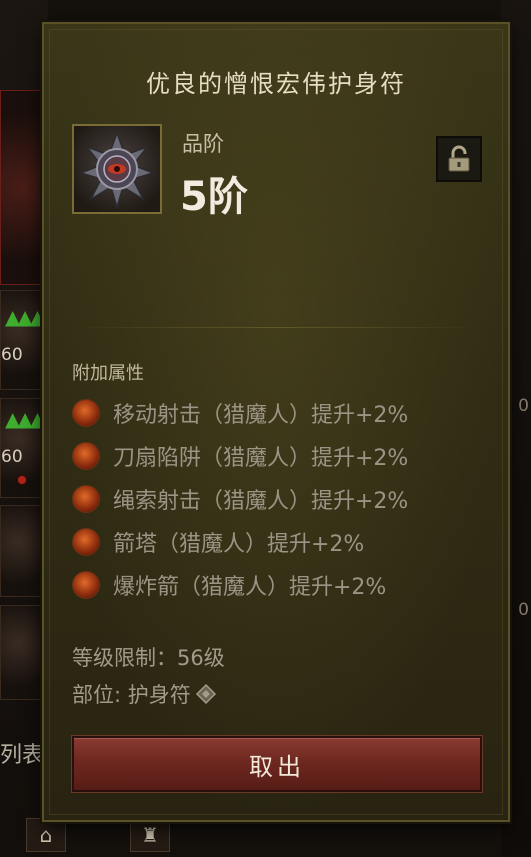  What do you see at coordinates (86, 412) in the screenshot?
I see `arrow-skill-icon` at bounding box center [86, 412].